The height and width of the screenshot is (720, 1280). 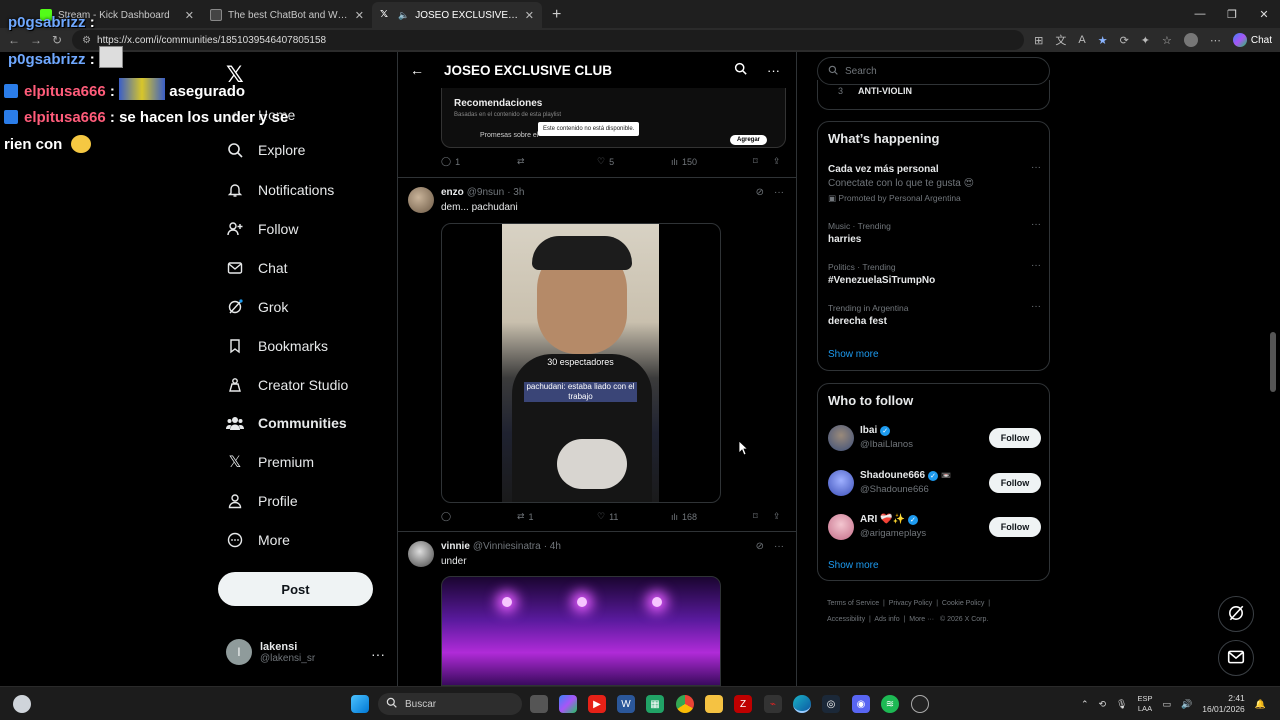 I want to click on tab-chatbot: The best ChatBot and Widgets for ✕, so click(x=287, y=15).